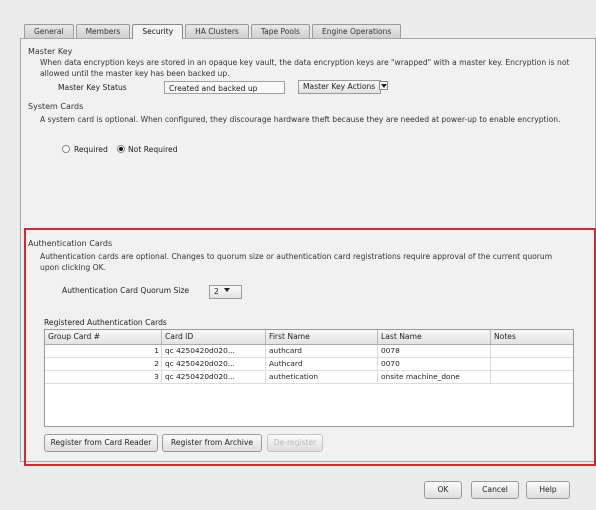  I want to click on master-key-actions-menu: Master Key Actions, so click(343, 87).